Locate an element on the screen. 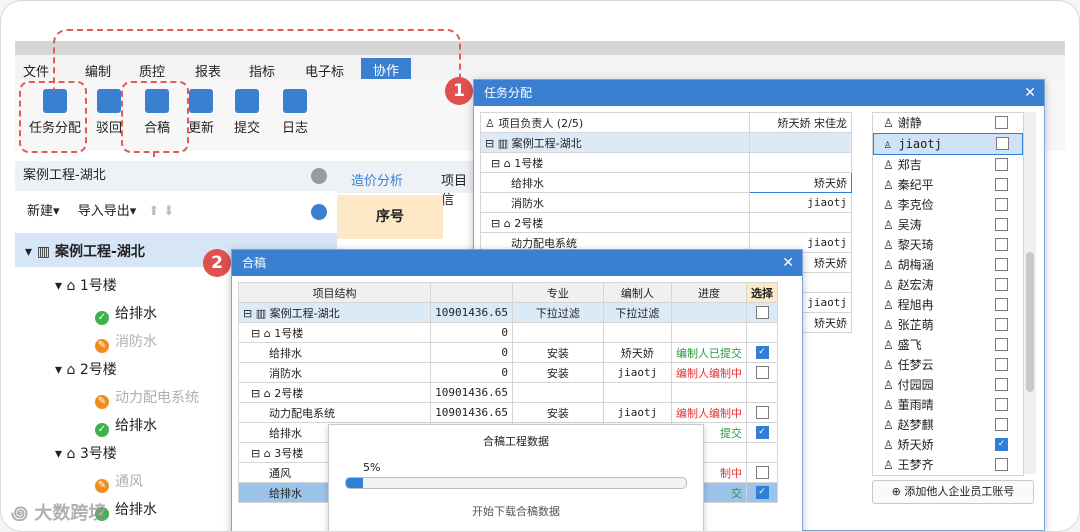 Image resolution: width=1080 pixels, height=532 pixels. move-up-icon: ⬆ is located at coordinates (153, 211).